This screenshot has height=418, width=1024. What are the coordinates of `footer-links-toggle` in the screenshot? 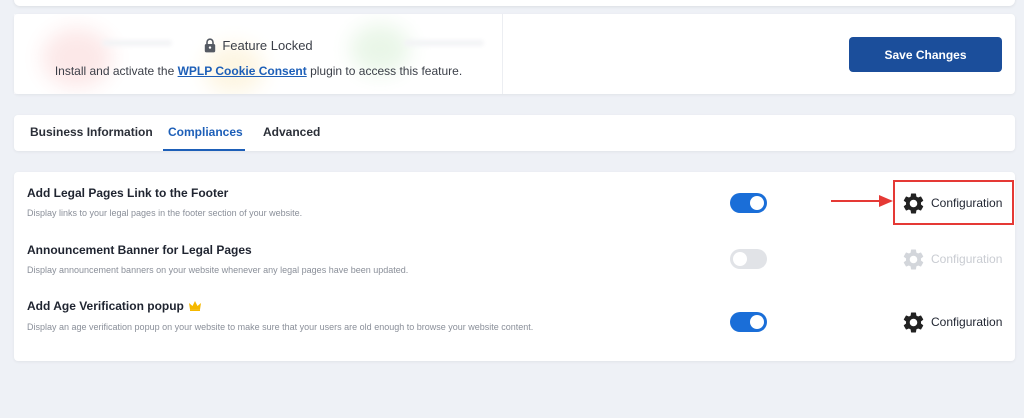 It's located at (748, 203).